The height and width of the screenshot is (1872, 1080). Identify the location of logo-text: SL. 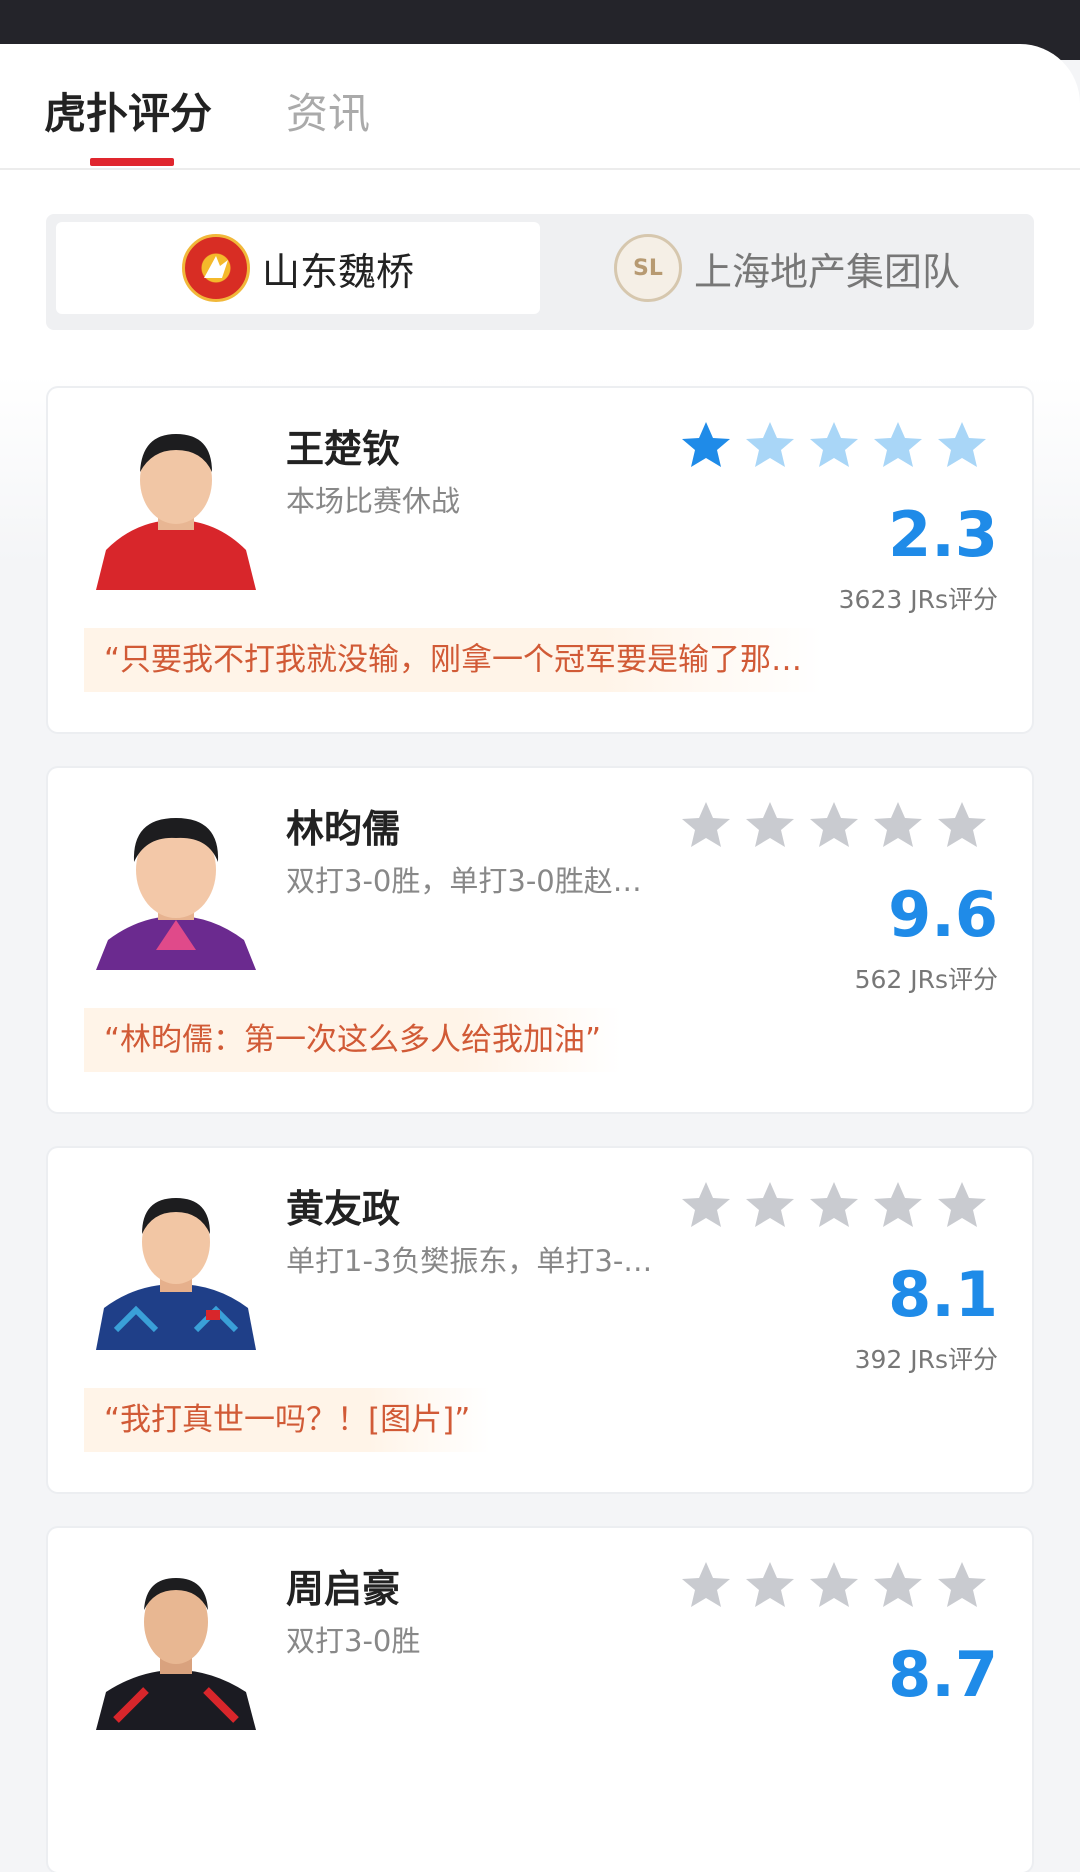
(648, 268).